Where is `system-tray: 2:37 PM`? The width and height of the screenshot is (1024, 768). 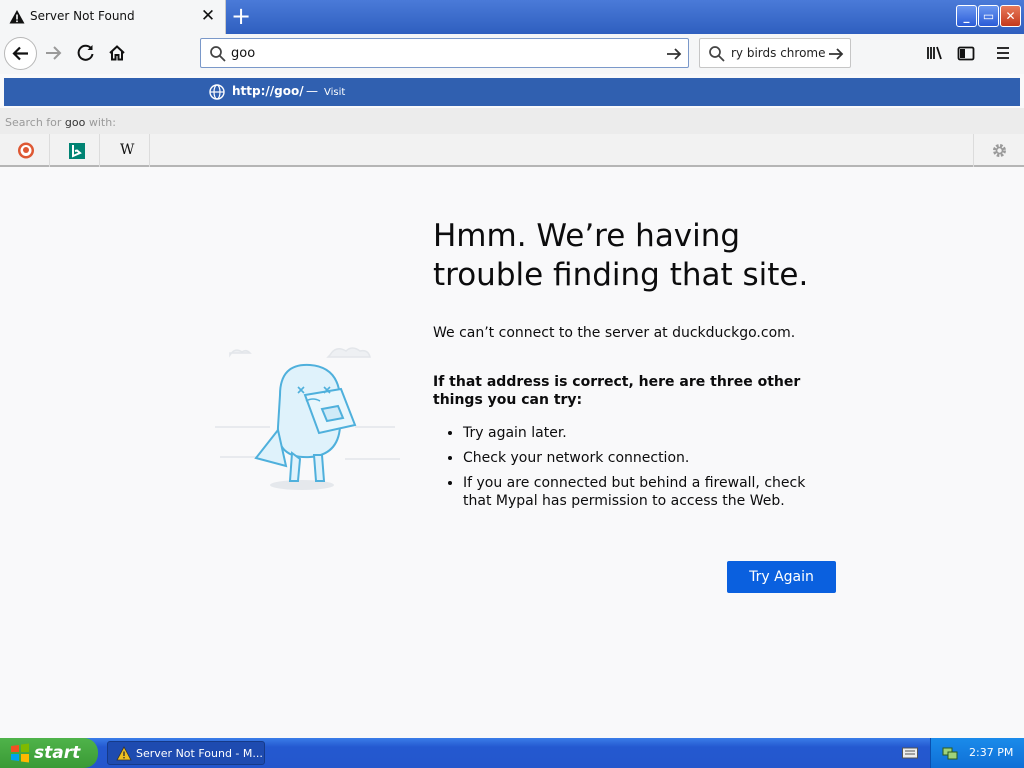
system-tray: 2:37 PM is located at coordinates (977, 753).